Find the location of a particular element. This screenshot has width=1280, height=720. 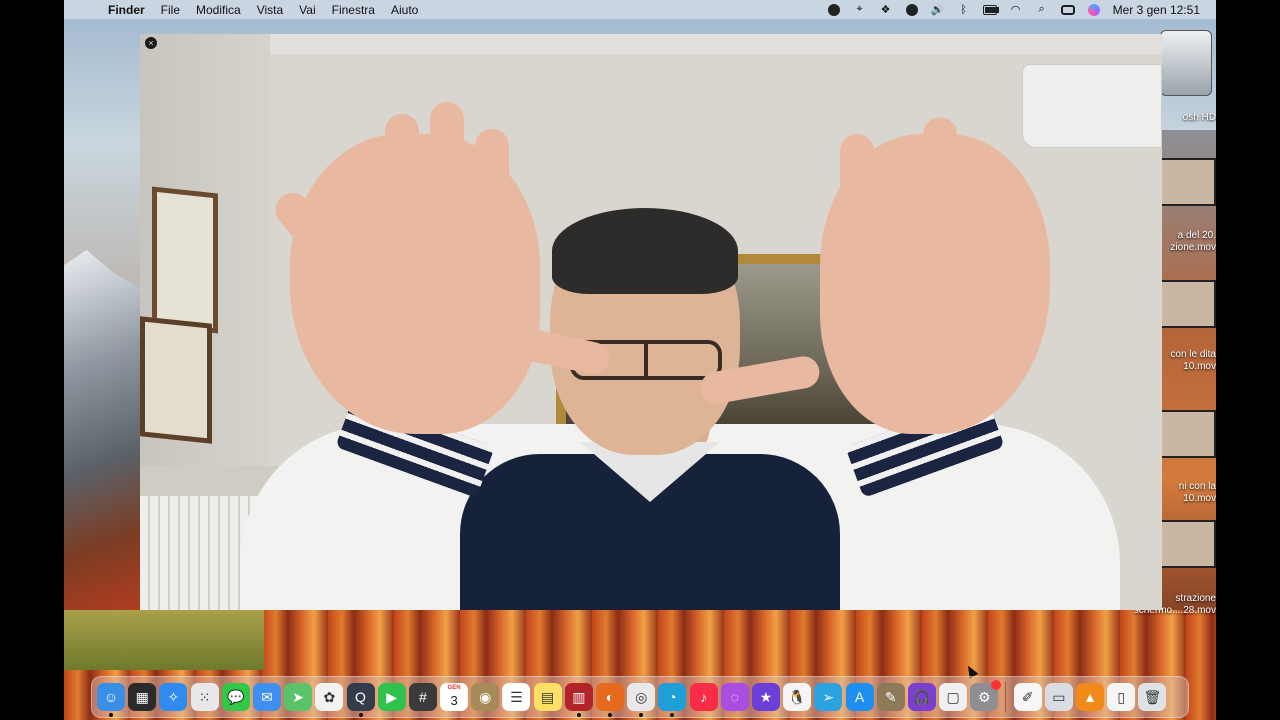

dock-trash-icon: 🗑 is located at coordinates (1152, 697).